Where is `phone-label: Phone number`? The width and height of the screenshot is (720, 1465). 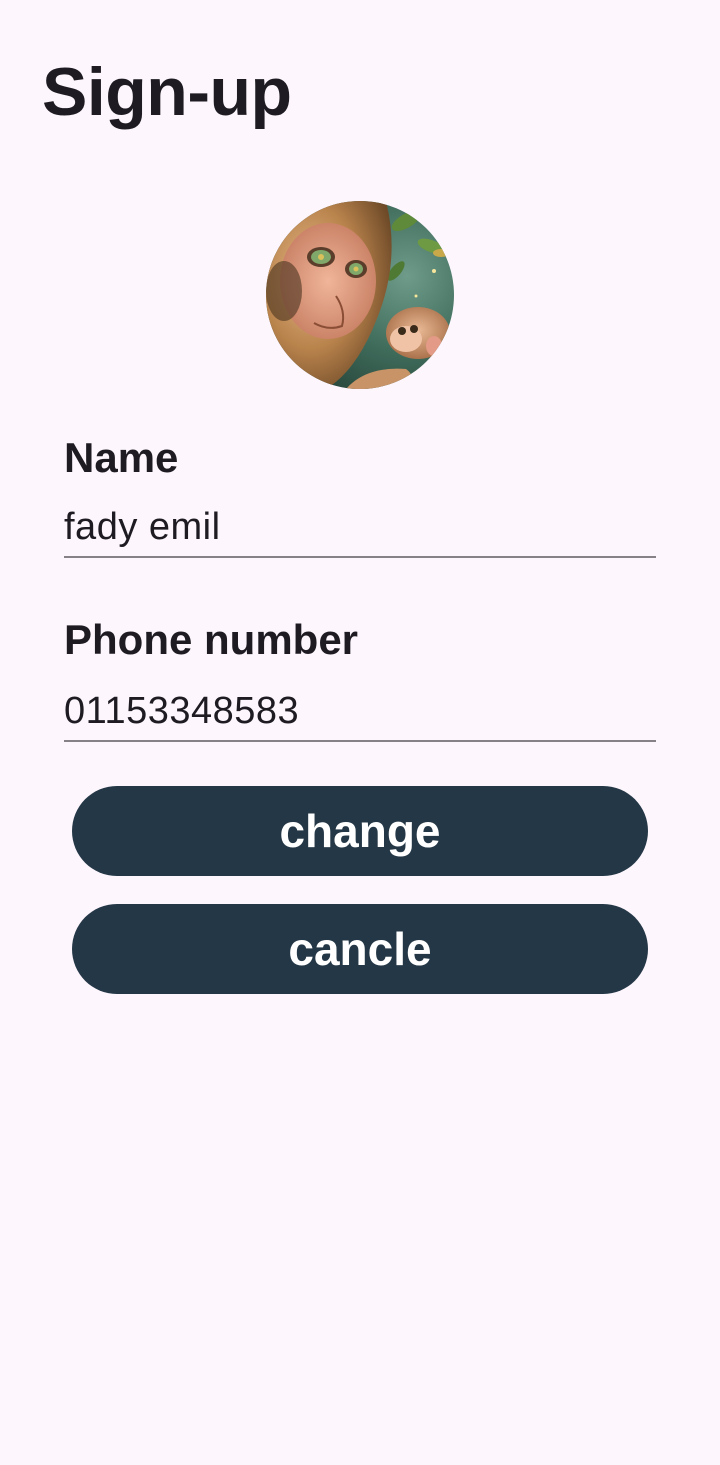
phone-label: Phone number is located at coordinates (211, 639).